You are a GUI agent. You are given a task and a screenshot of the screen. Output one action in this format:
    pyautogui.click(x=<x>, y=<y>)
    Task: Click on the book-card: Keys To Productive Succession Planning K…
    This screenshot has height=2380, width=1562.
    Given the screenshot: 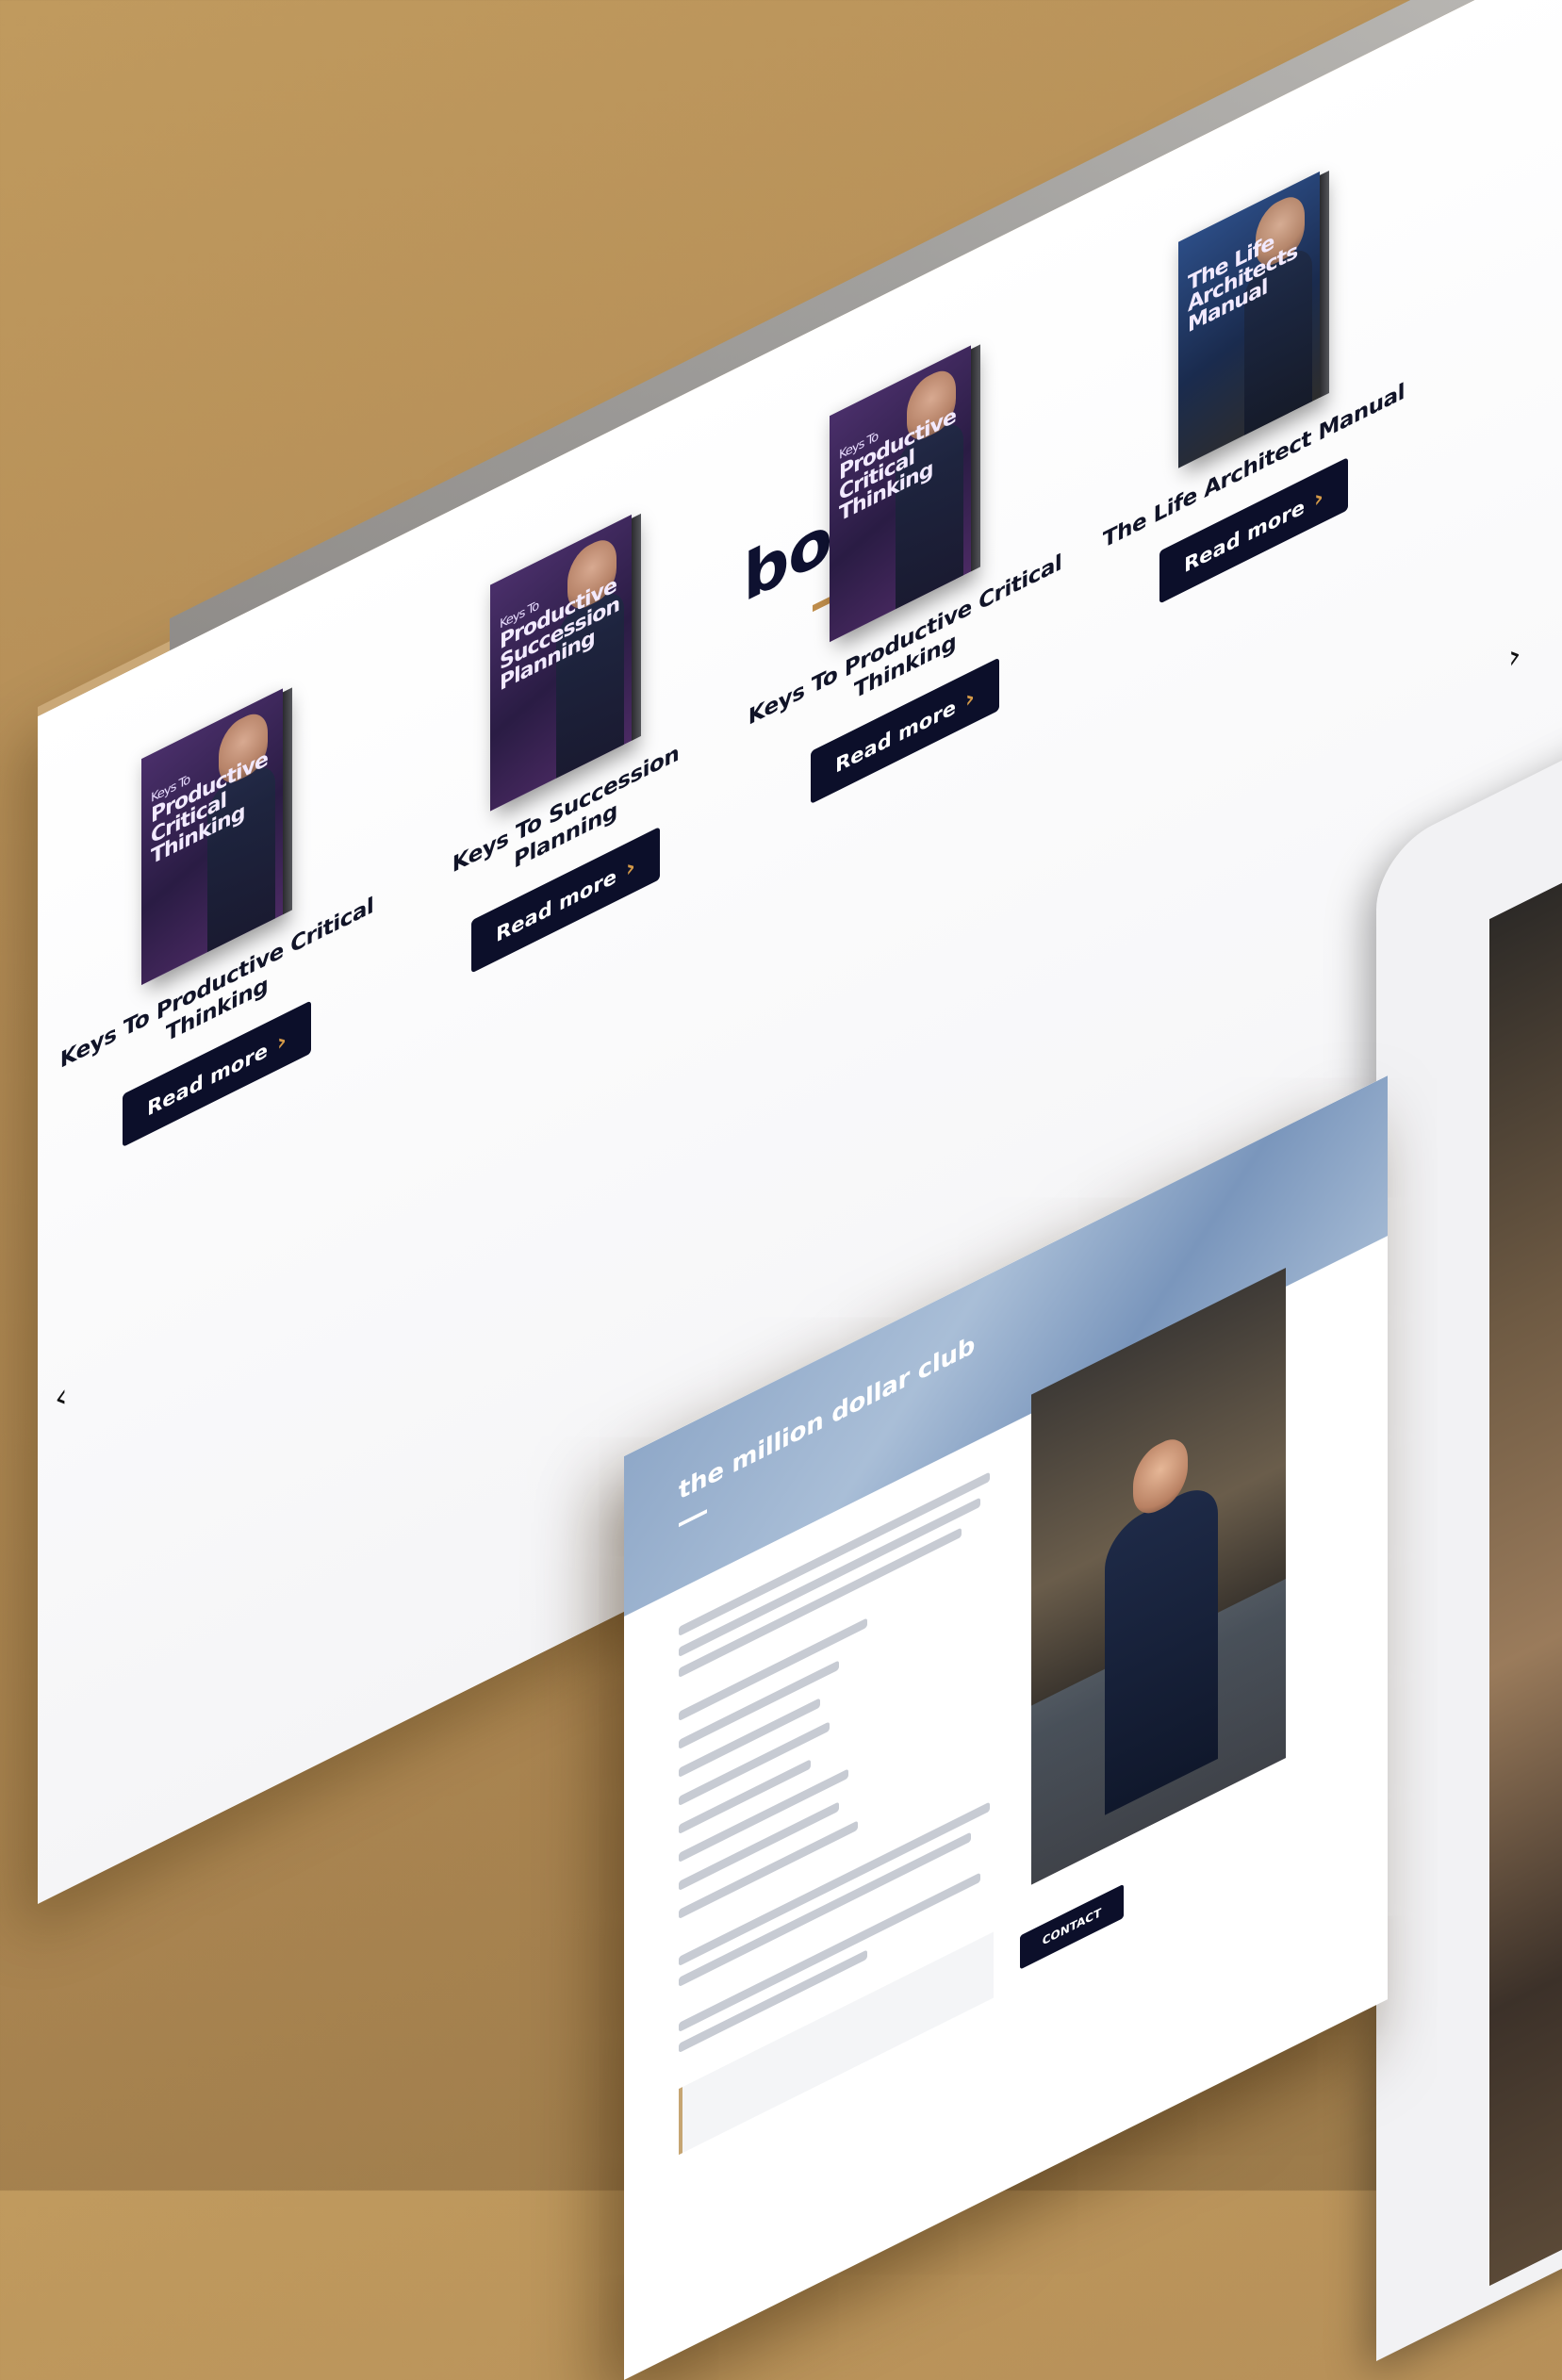 What is the action you would take?
    pyautogui.click(x=565, y=737)
    